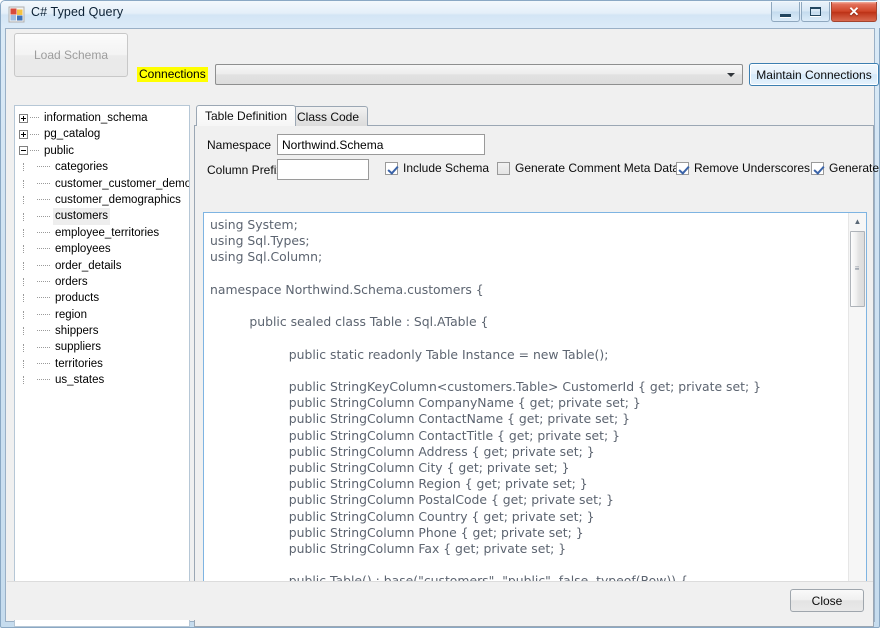 Image resolution: width=880 pixels, height=628 pixels. What do you see at coordinates (104, 347) in the screenshot?
I see `tree-item-suppliers: suppliers` at bounding box center [104, 347].